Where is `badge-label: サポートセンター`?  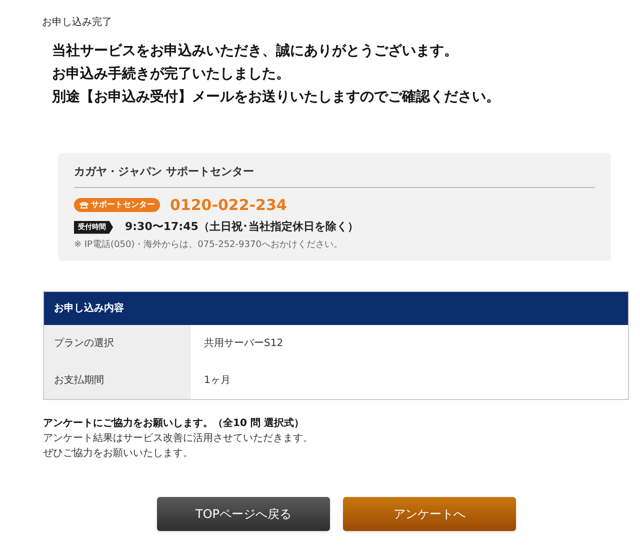
badge-label: サポートセンター is located at coordinates (123, 204).